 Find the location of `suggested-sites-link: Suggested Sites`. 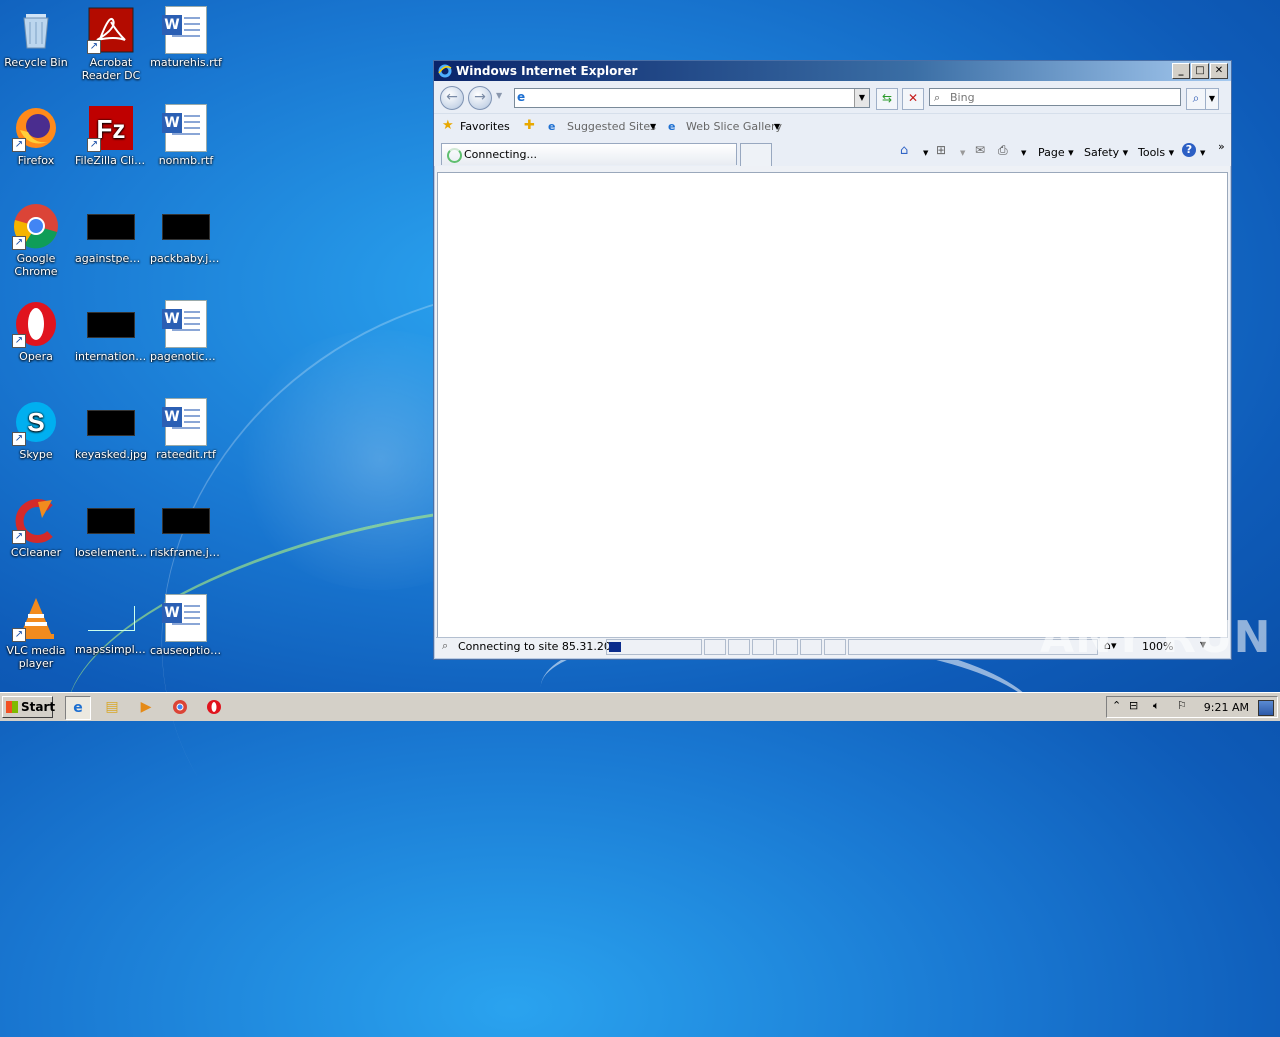

suggested-sites-link: Suggested Sites is located at coordinates (611, 126).